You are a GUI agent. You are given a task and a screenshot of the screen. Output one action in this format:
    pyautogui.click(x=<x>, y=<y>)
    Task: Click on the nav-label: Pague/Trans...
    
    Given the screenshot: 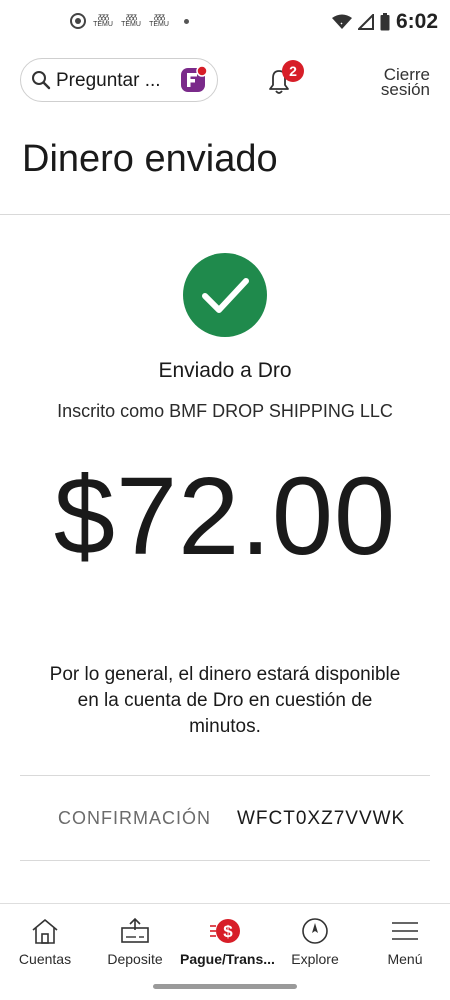 What is the action you would take?
    pyautogui.click(x=227, y=959)
    